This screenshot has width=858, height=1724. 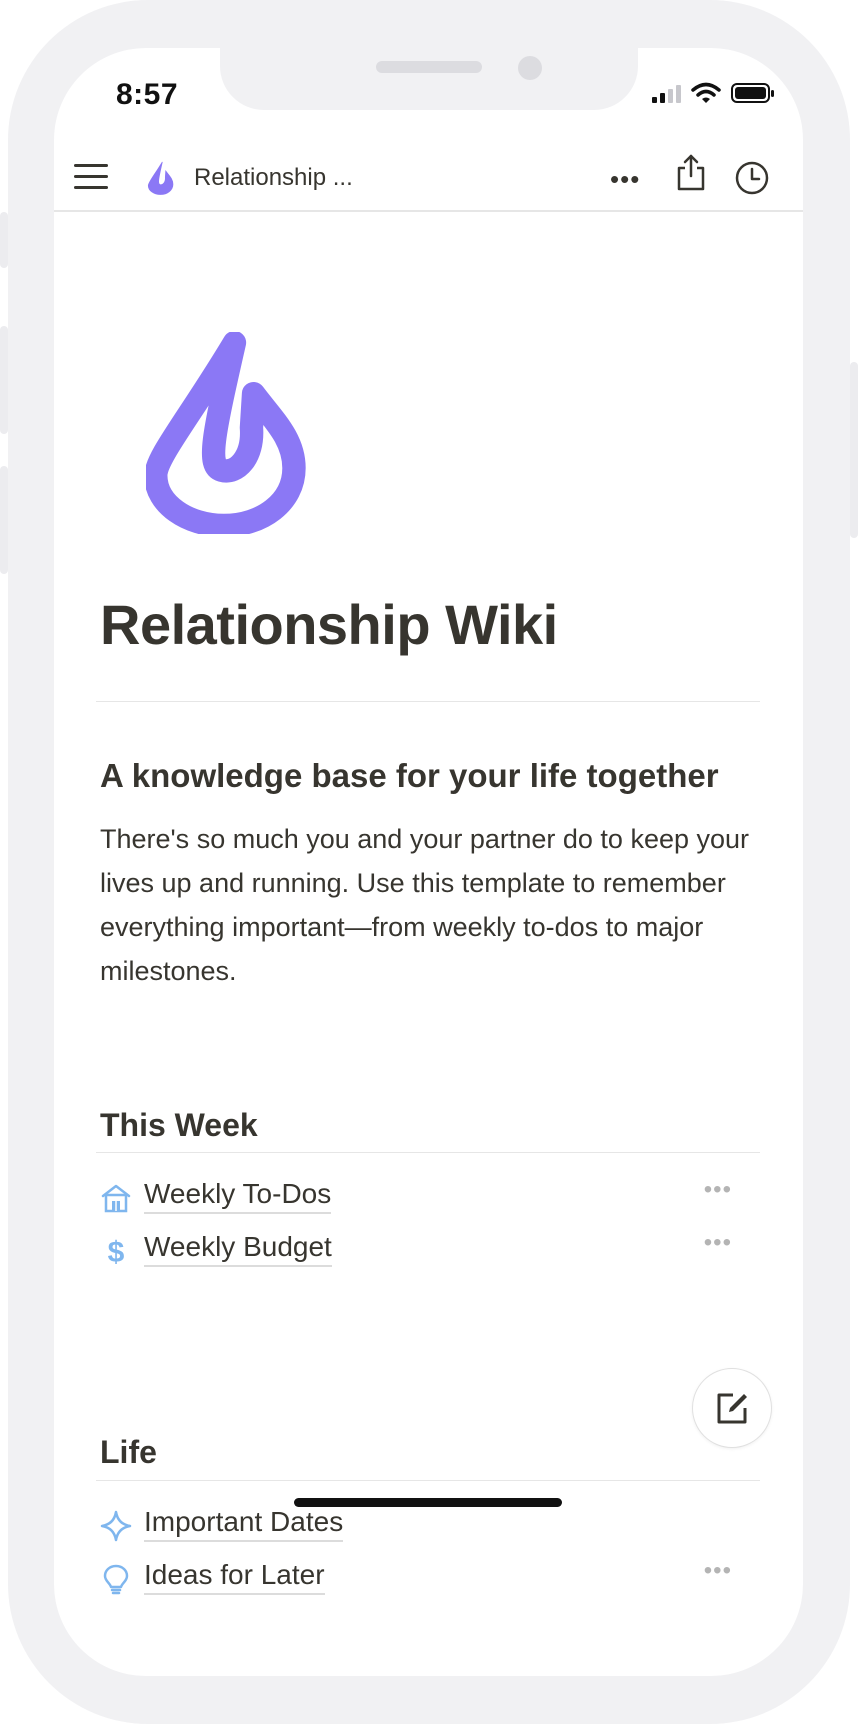 I want to click on share-icon, so click(x=691, y=172).